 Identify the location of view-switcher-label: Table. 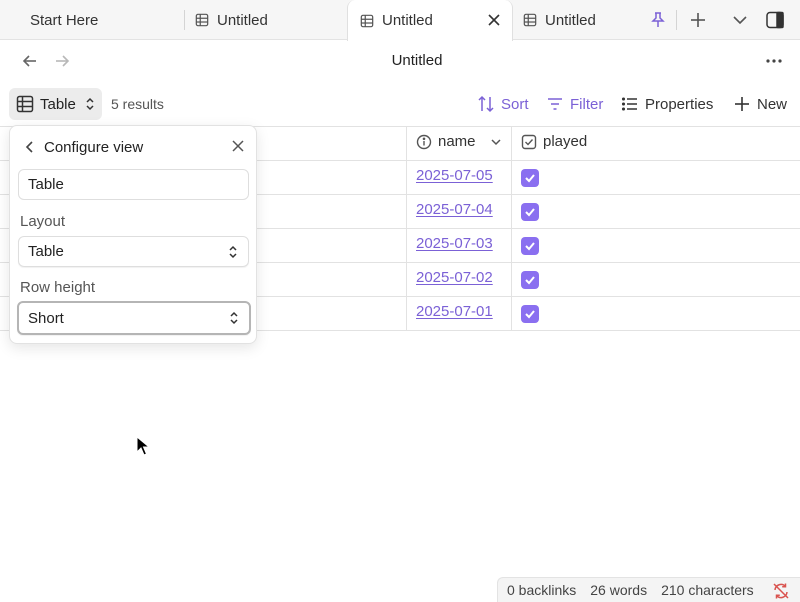
(58, 104).